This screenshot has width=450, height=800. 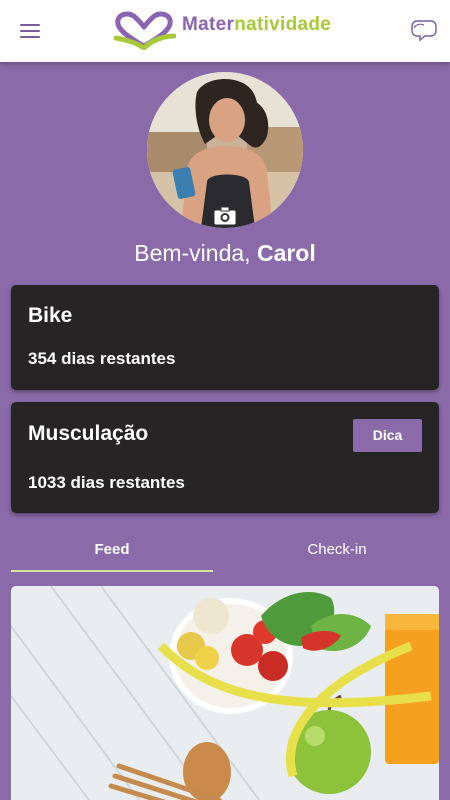 I want to click on menu-button, so click(x=30, y=31).